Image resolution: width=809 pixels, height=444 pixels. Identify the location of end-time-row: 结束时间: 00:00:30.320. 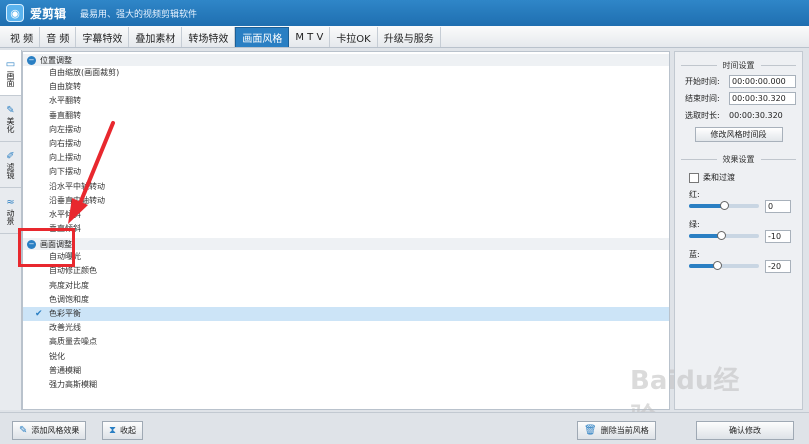
(743, 98).